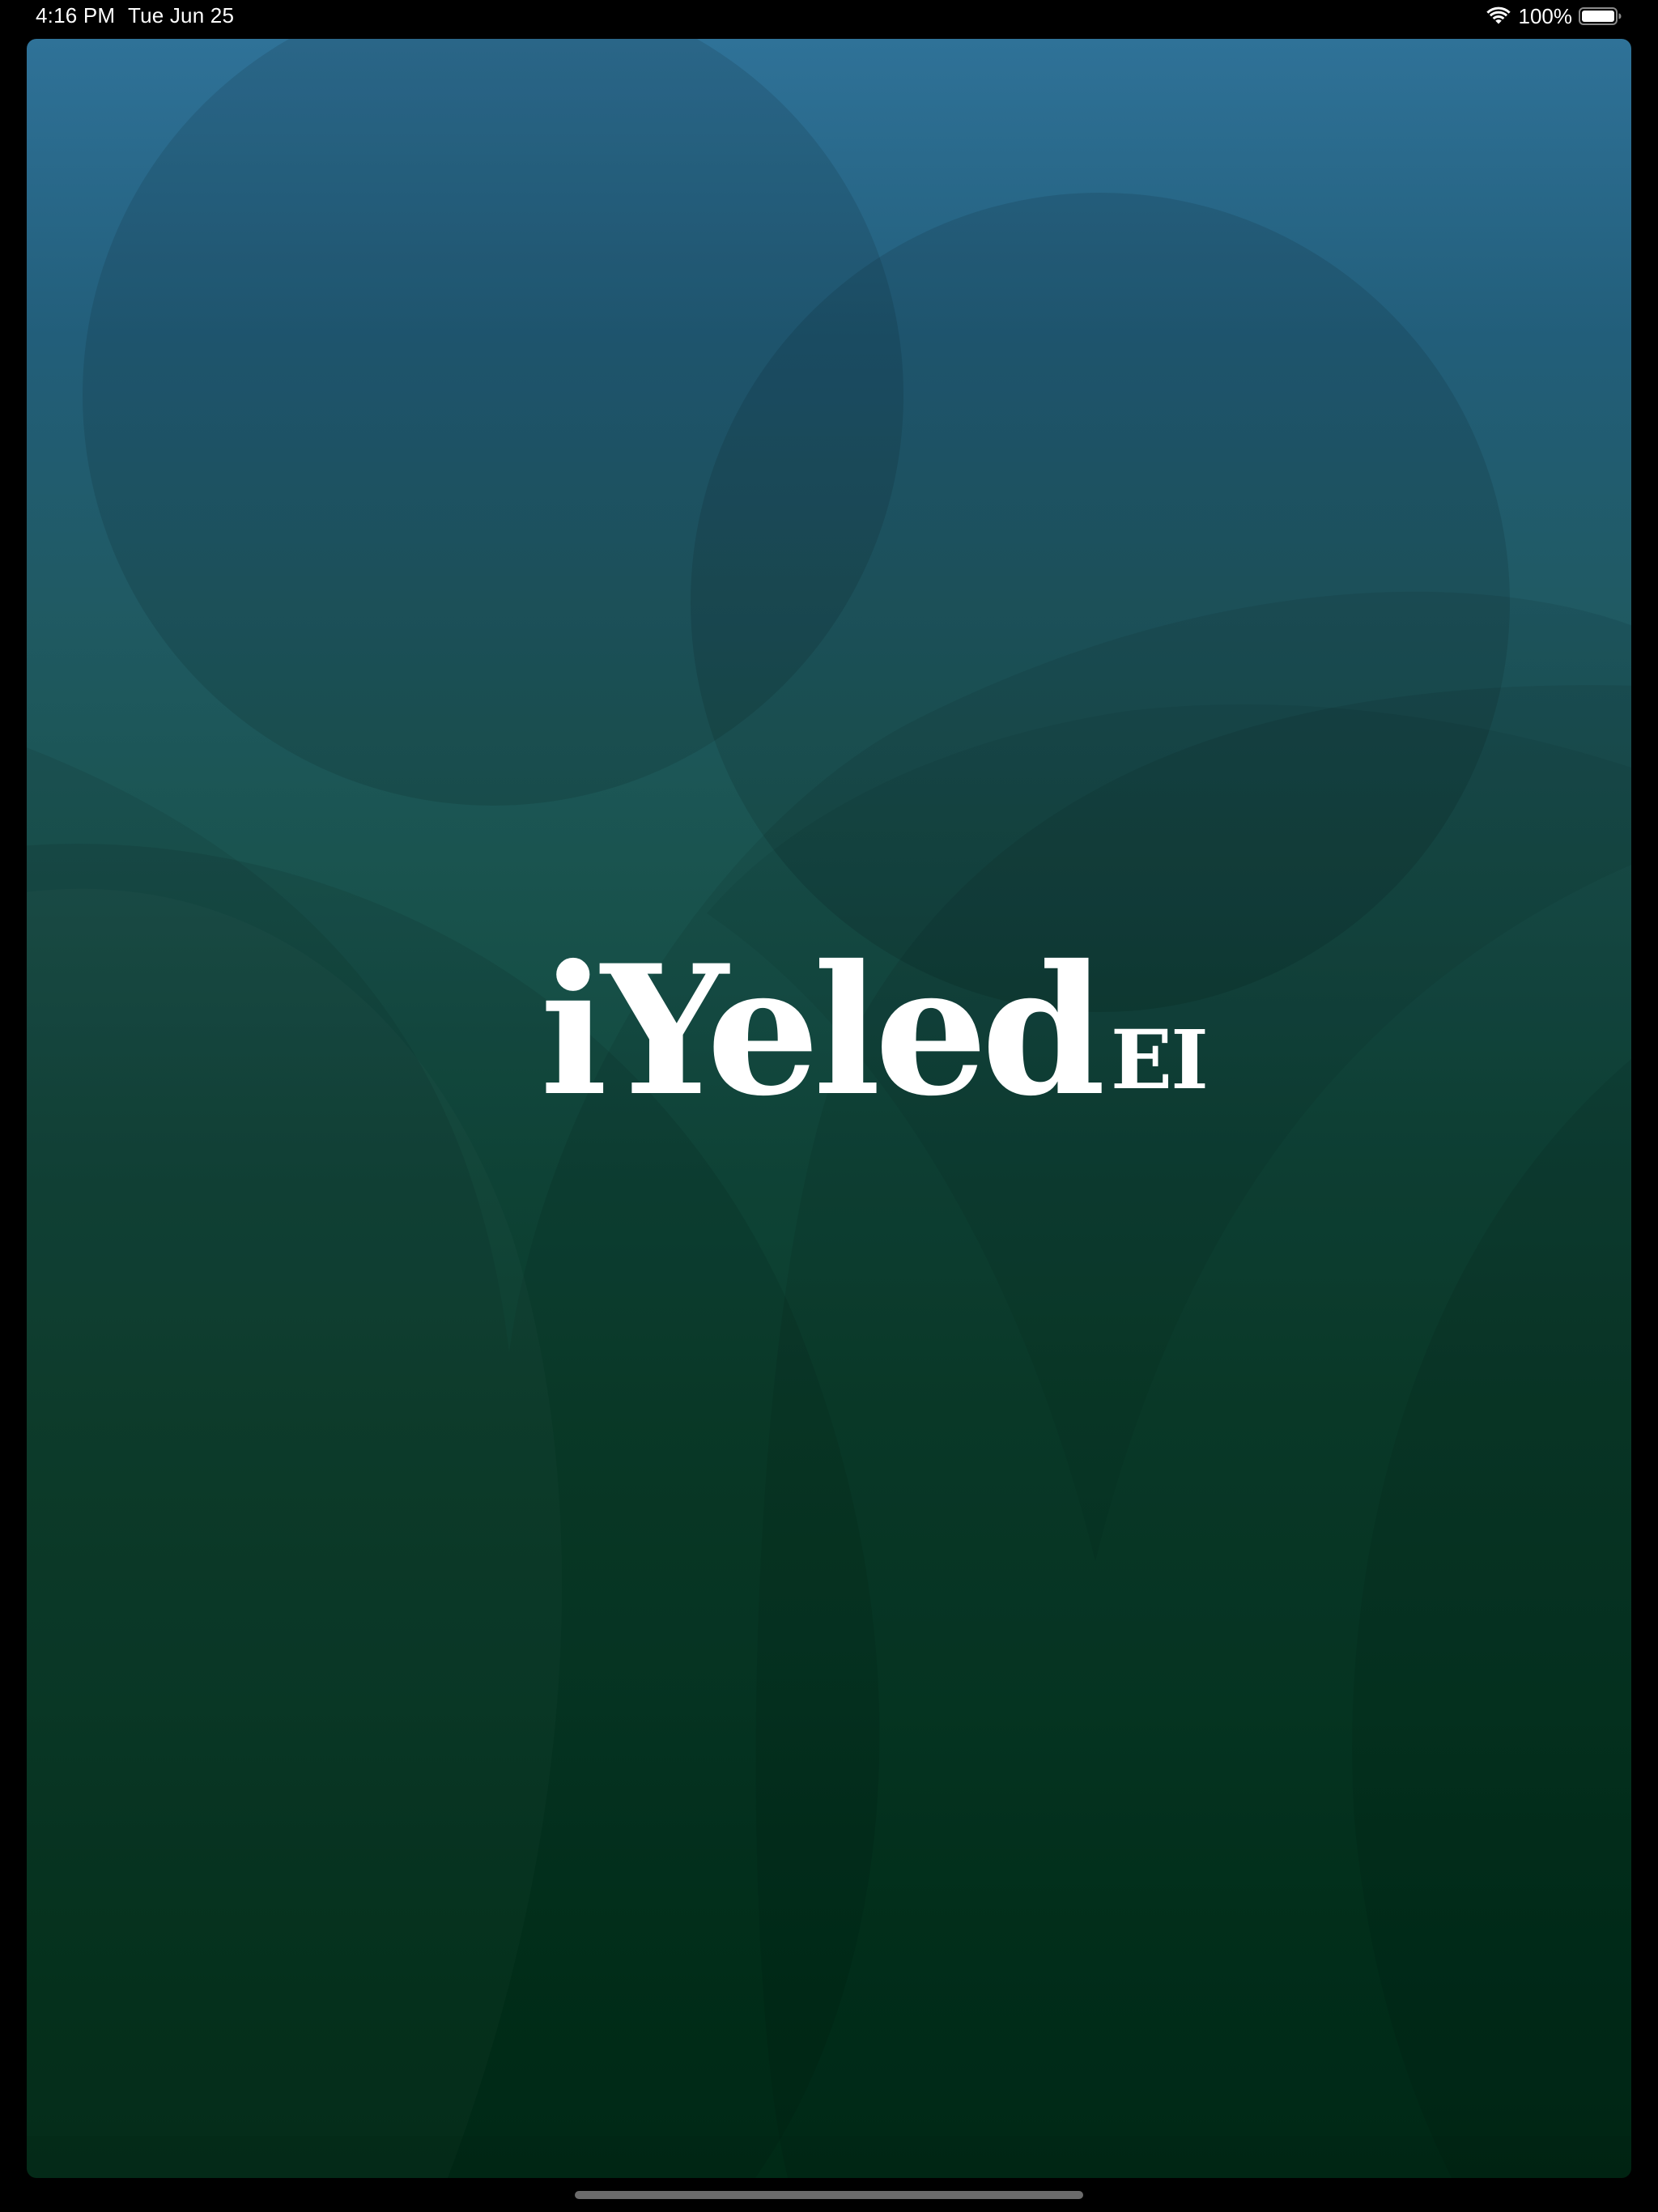 The image size is (1658, 2212). I want to click on status-indicators: 100%, so click(1554, 16).